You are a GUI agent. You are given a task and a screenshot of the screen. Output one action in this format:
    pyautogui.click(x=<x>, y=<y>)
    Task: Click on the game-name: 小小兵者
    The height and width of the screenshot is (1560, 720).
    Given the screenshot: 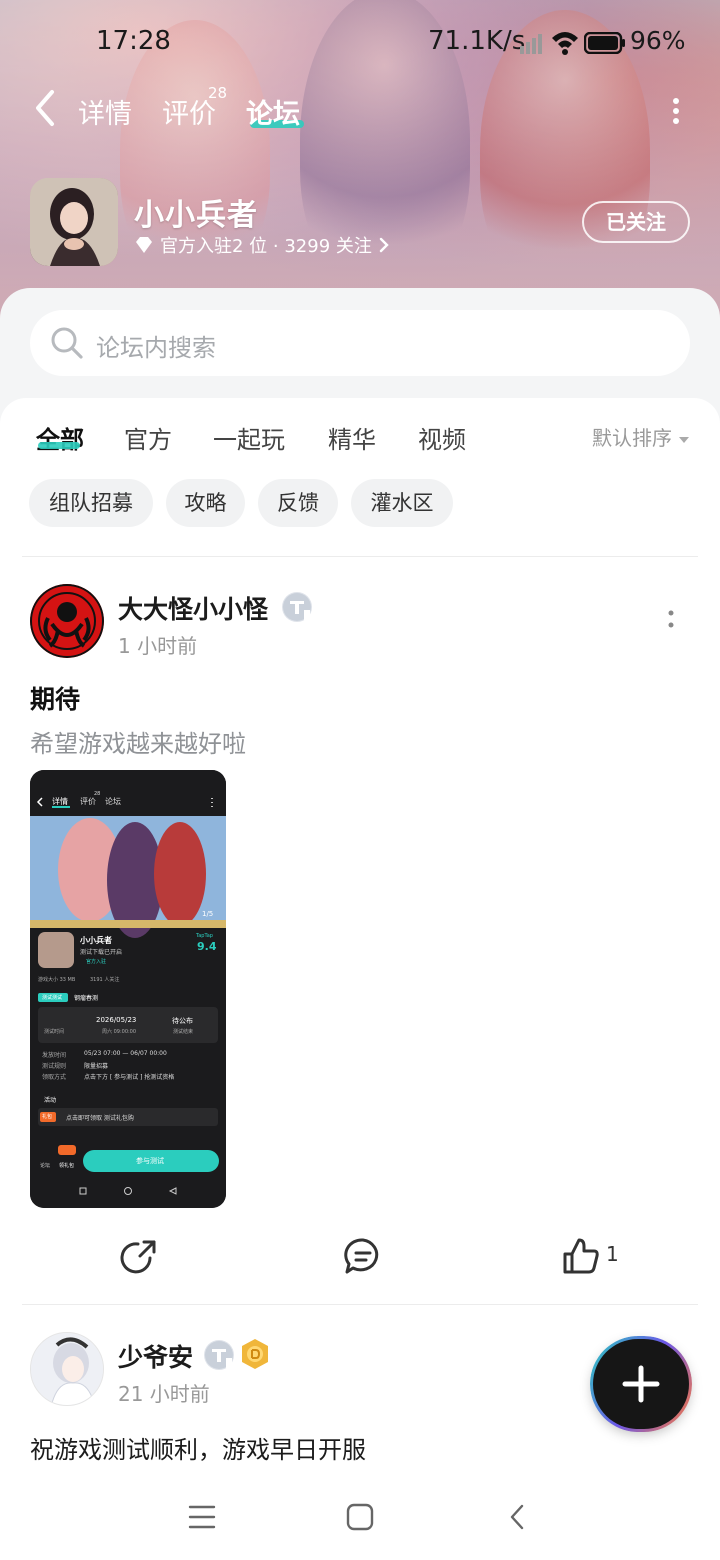 What is the action you would take?
    pyautogui.click(x=196, y=215)
    